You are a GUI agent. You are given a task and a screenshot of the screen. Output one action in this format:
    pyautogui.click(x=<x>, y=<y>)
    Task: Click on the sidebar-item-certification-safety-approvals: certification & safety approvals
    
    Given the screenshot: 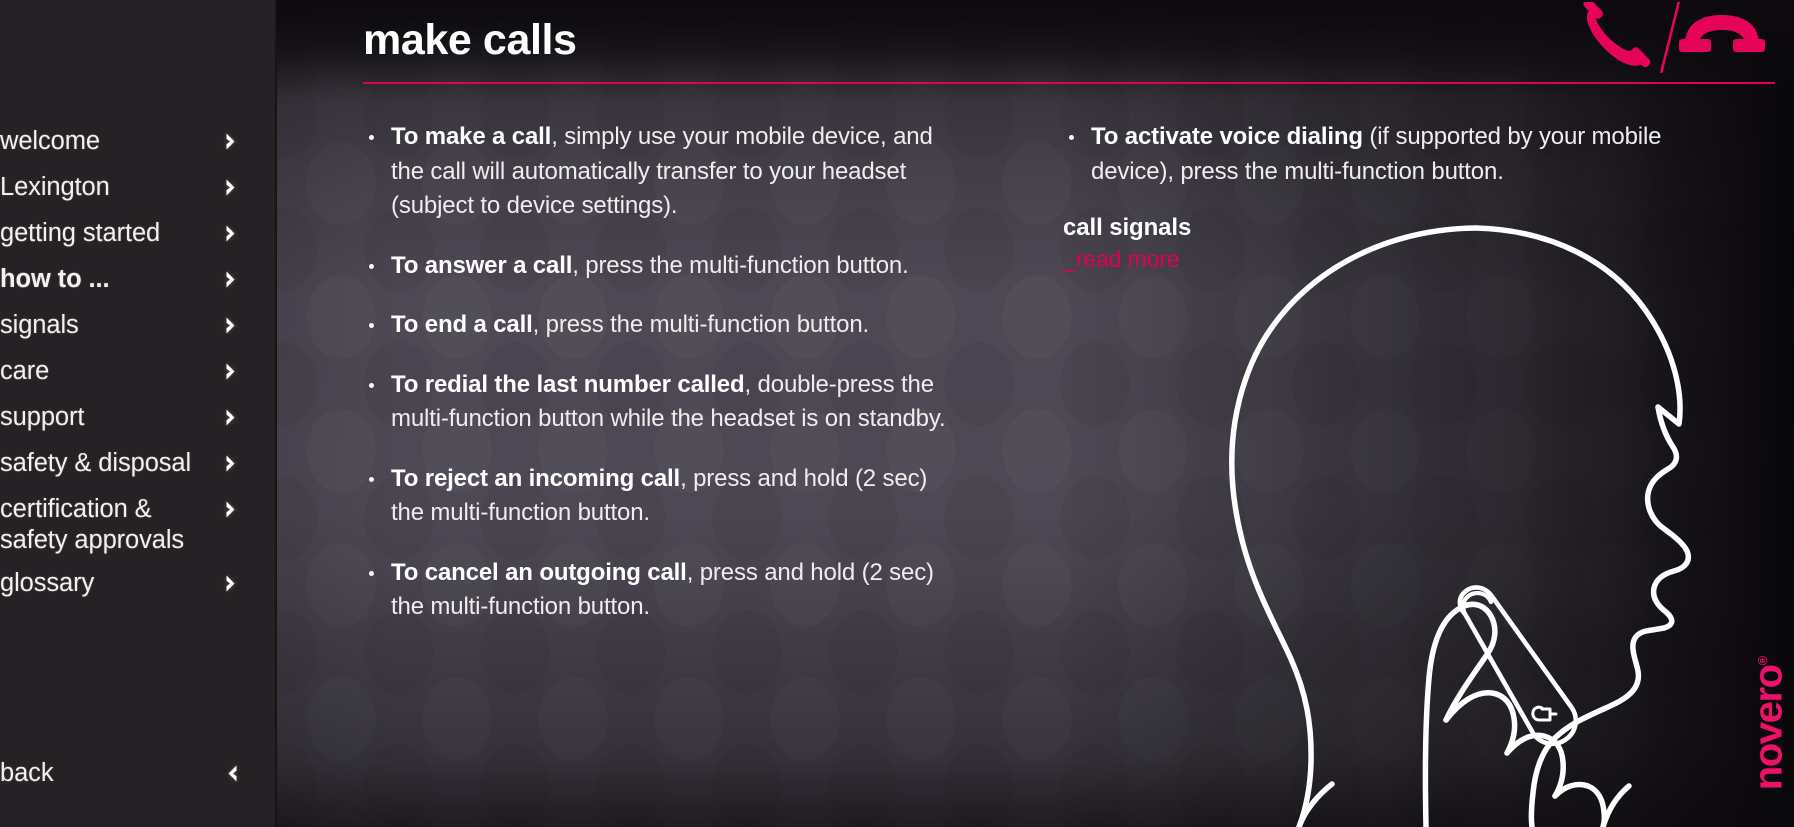 What is the action you would take?
    pyautogui.click(x=138, y=523)
    